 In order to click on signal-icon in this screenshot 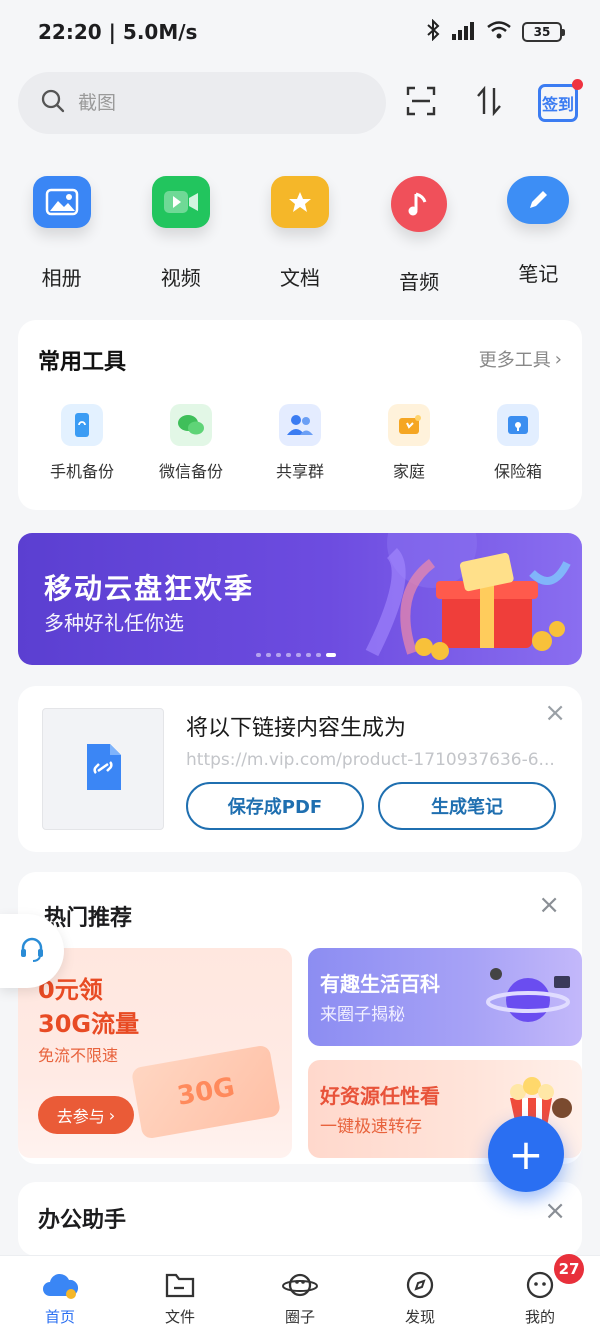, I will do `click(463, 32)`.